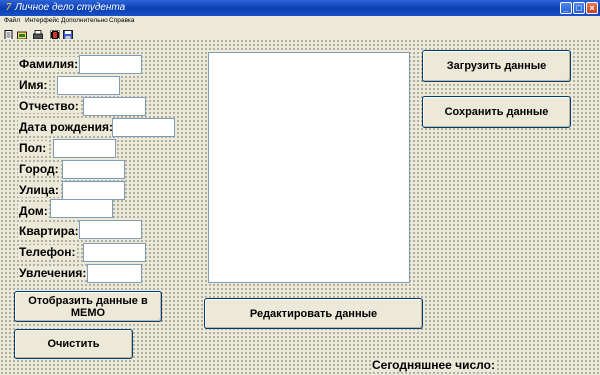 The width and height of the screenshot is (600, 375). I want to click on street-input, so click(93, 190).